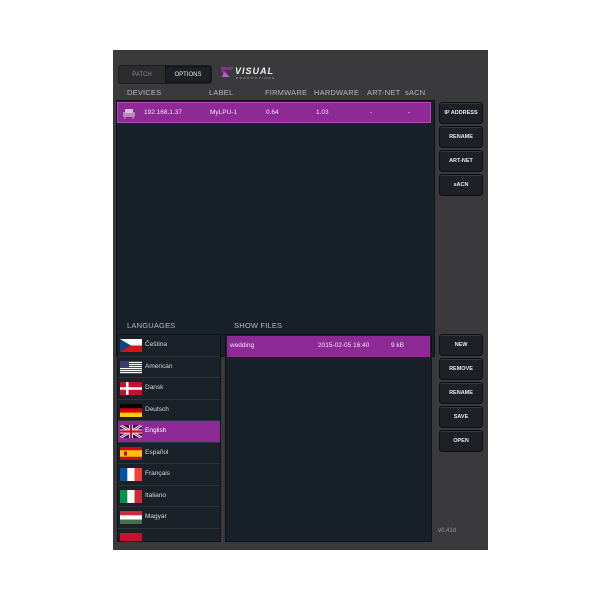  I want to click on language-item-partial, so click(169, 535).